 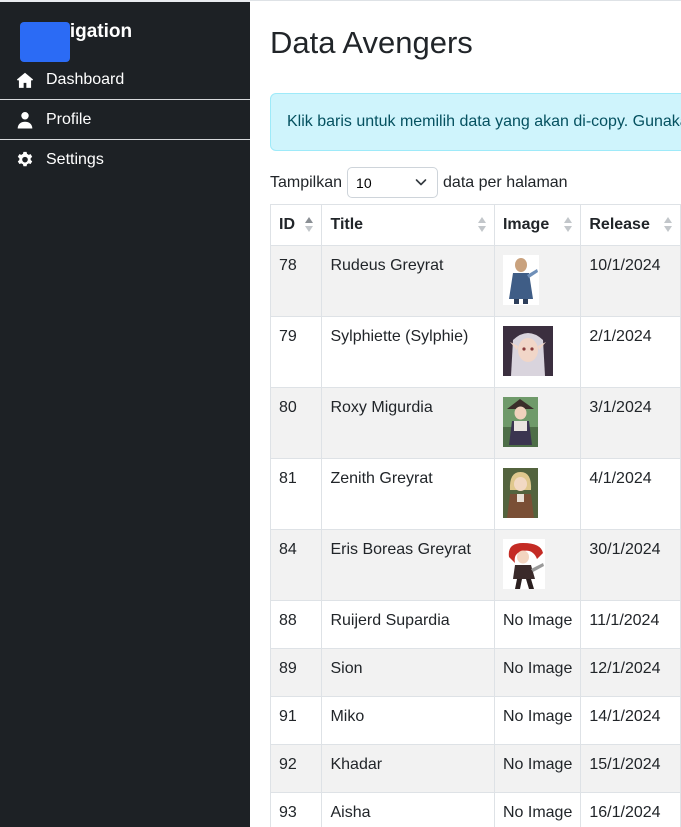 What do you see at coordinates (630, 809) in the screenshot?
I see `cell-release: 16/1/2024` at bounding box center [630, 809].